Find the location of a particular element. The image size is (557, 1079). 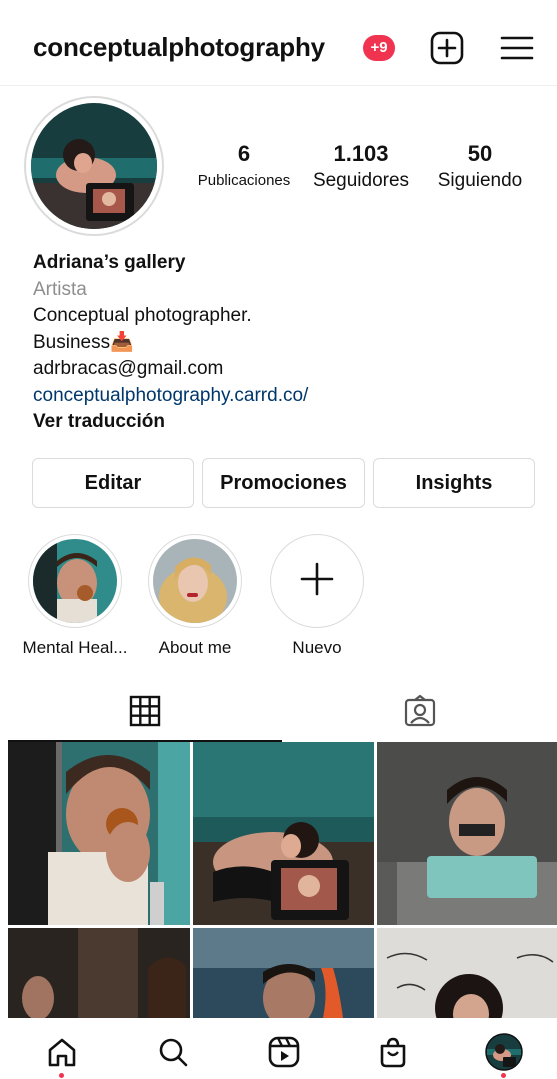

profile-avatar is located at coordinates (94, 166).